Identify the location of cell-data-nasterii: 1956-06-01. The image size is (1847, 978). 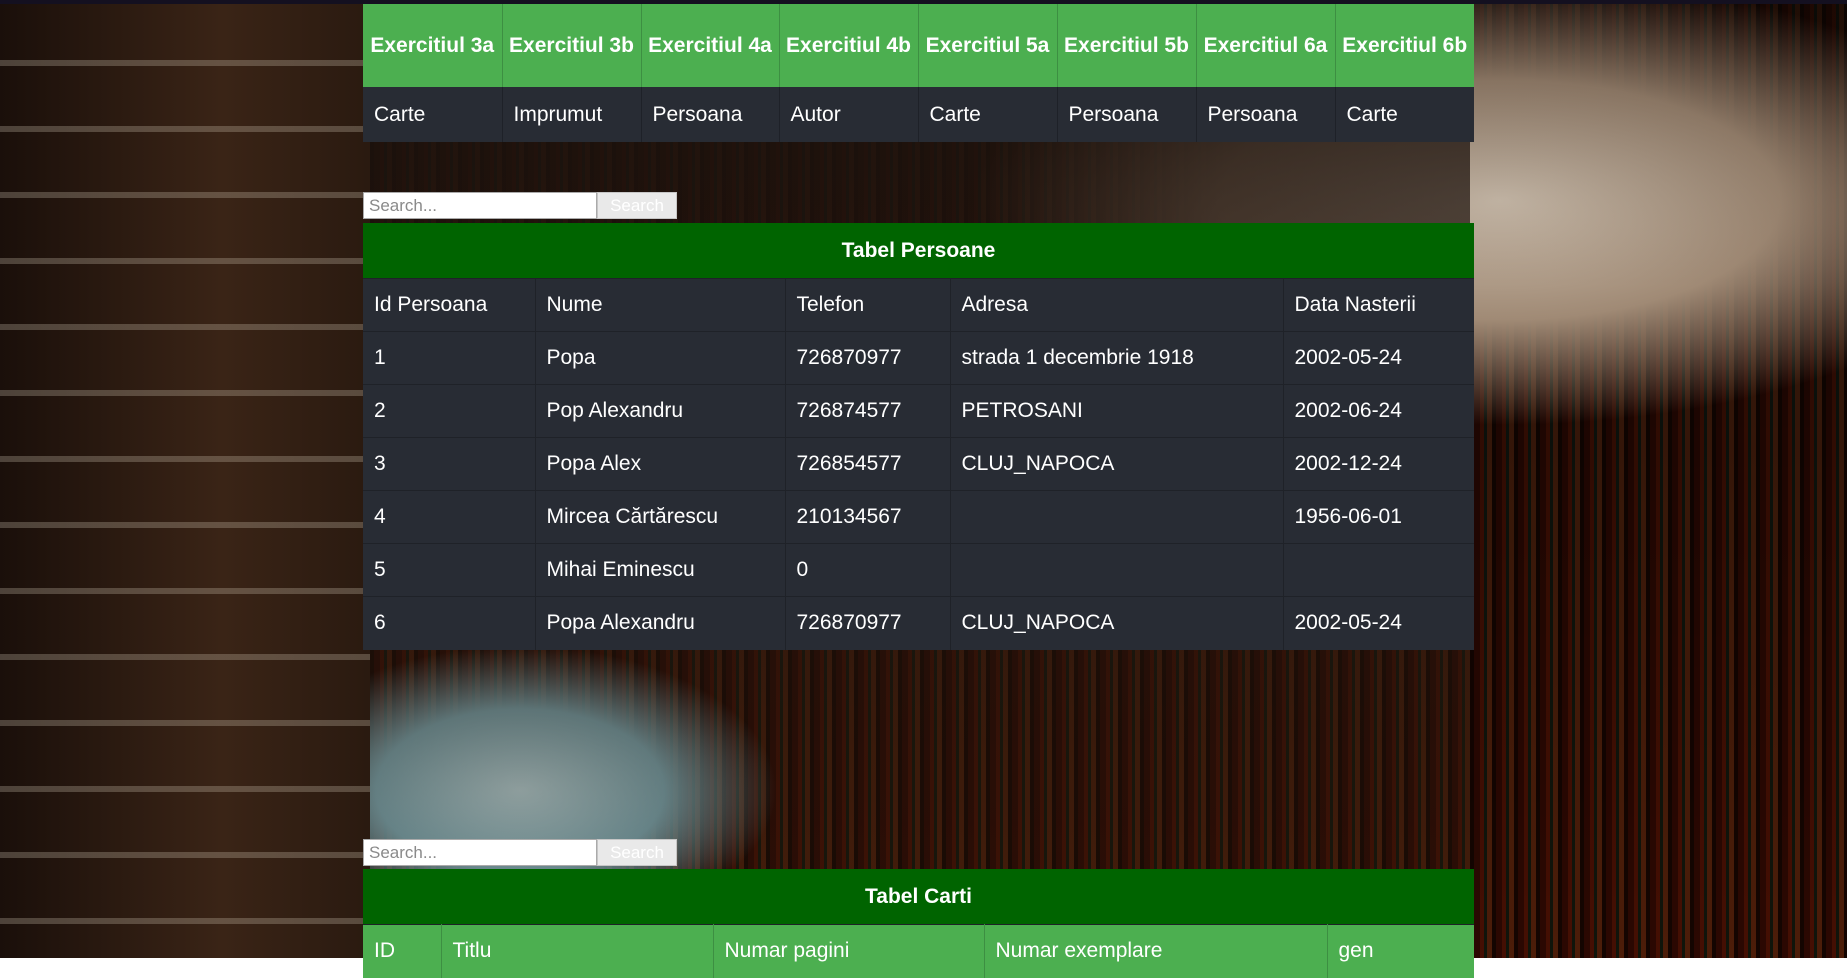
(1378, 517).